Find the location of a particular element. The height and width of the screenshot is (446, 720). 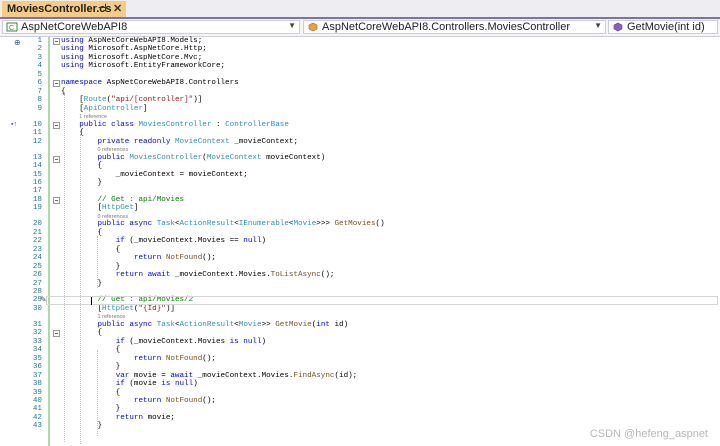

line-number: 8 is located at coordinates (39, 100).